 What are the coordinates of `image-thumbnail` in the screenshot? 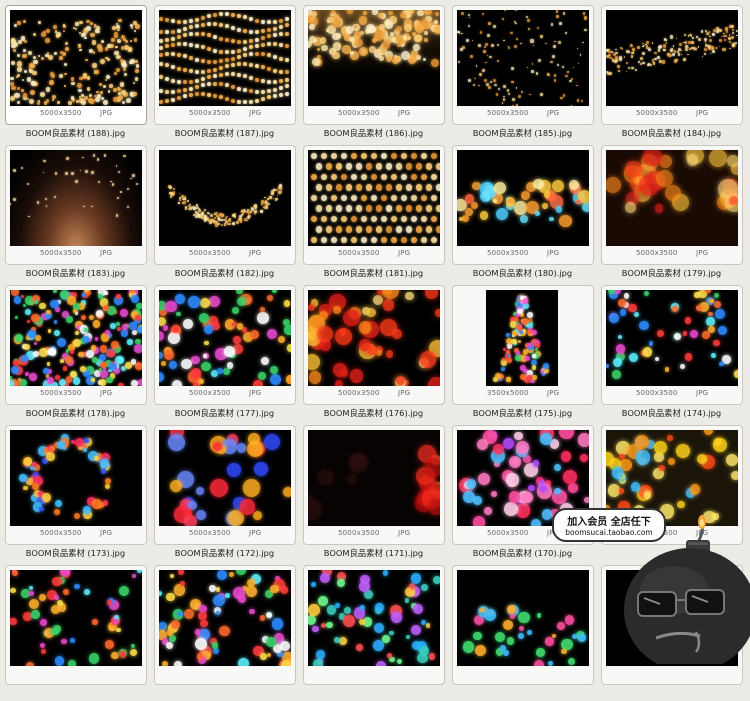 It's located at (76, 58).